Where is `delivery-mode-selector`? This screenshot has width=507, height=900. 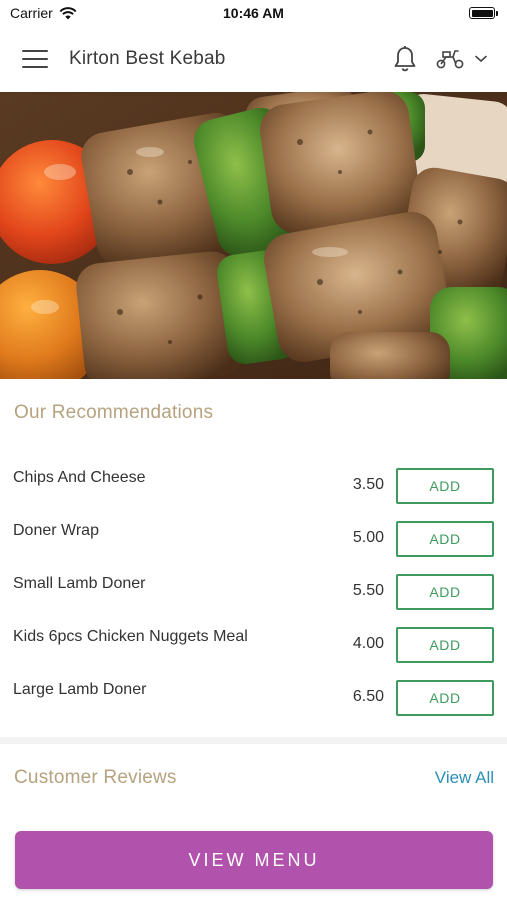
delivery-mode-selector is located at coordinates (461, 59).